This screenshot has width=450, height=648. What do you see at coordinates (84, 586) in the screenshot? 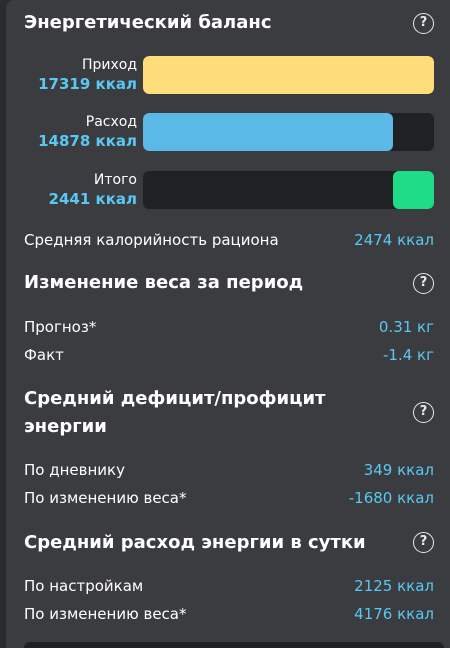
I see `expenditure-settings-label: По настройкам` at bounding box center [84, 586].